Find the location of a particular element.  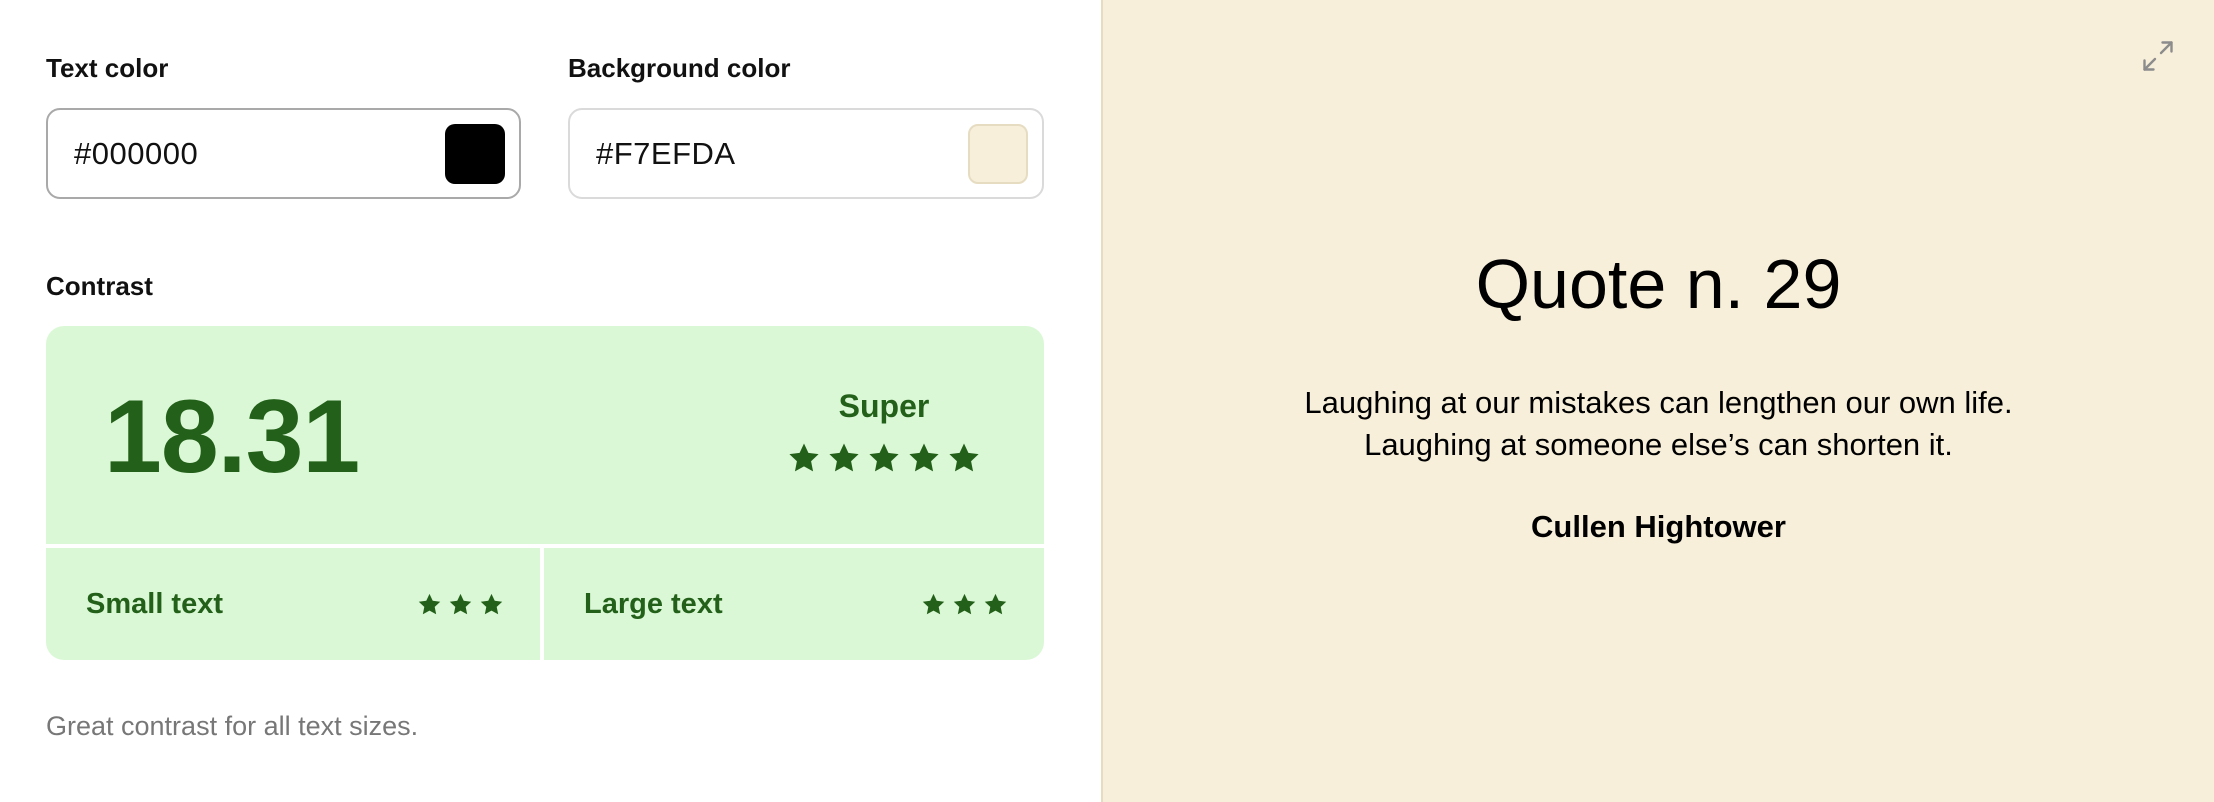

background-color-label: Background color is located at coordinates (679, 68).